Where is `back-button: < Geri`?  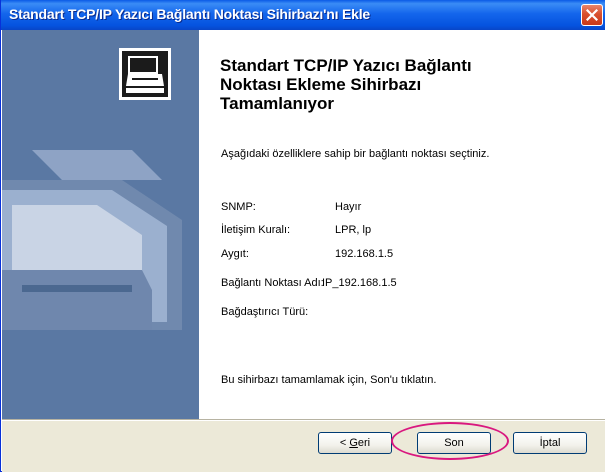
back-button: < Geri is located at coordinates (355, 443).